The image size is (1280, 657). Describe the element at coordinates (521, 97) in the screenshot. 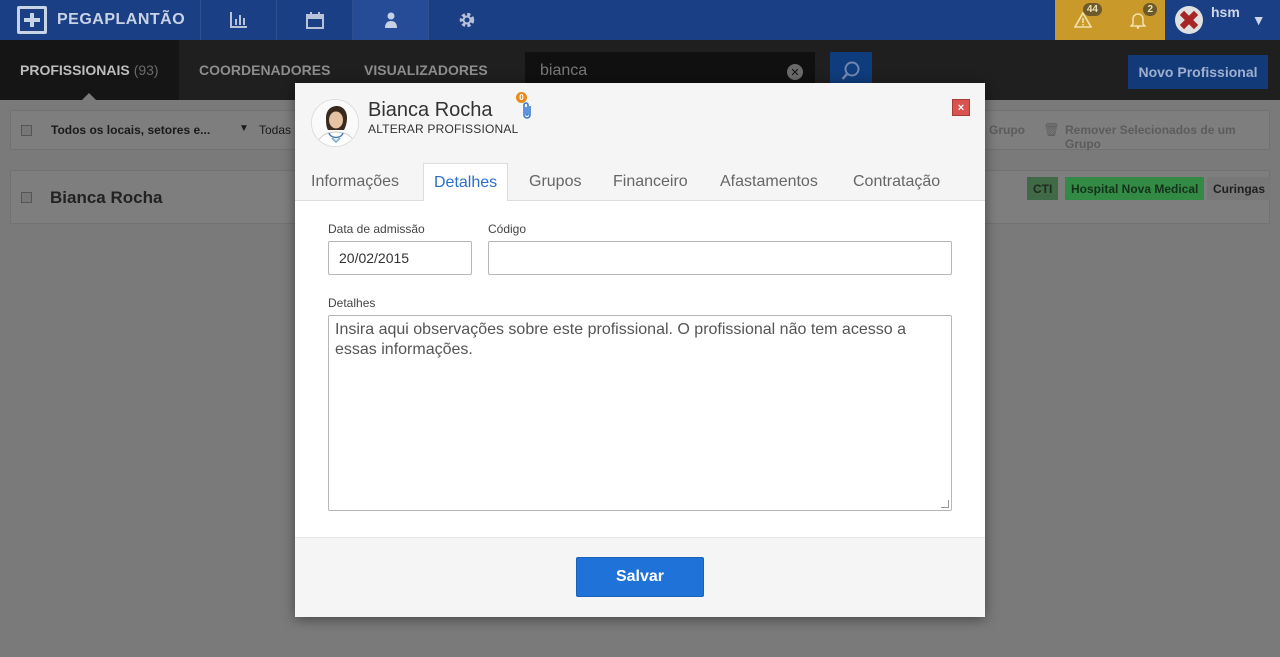

I see `attachment-badge: 0` at that location.